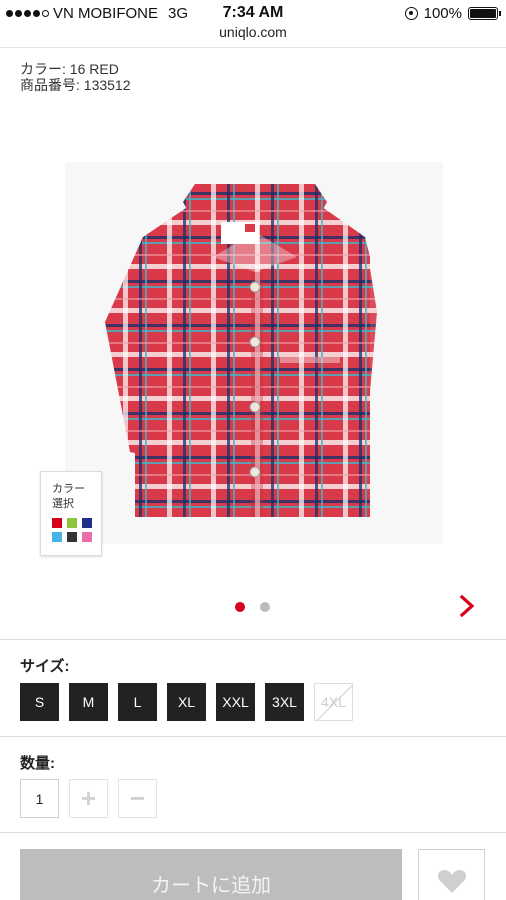 This screenshot has height=900, width=506. What do you see at coordinates (240, 607) in the screenshot?
I see `pager-dot-active` at bounding box center [240, 607].